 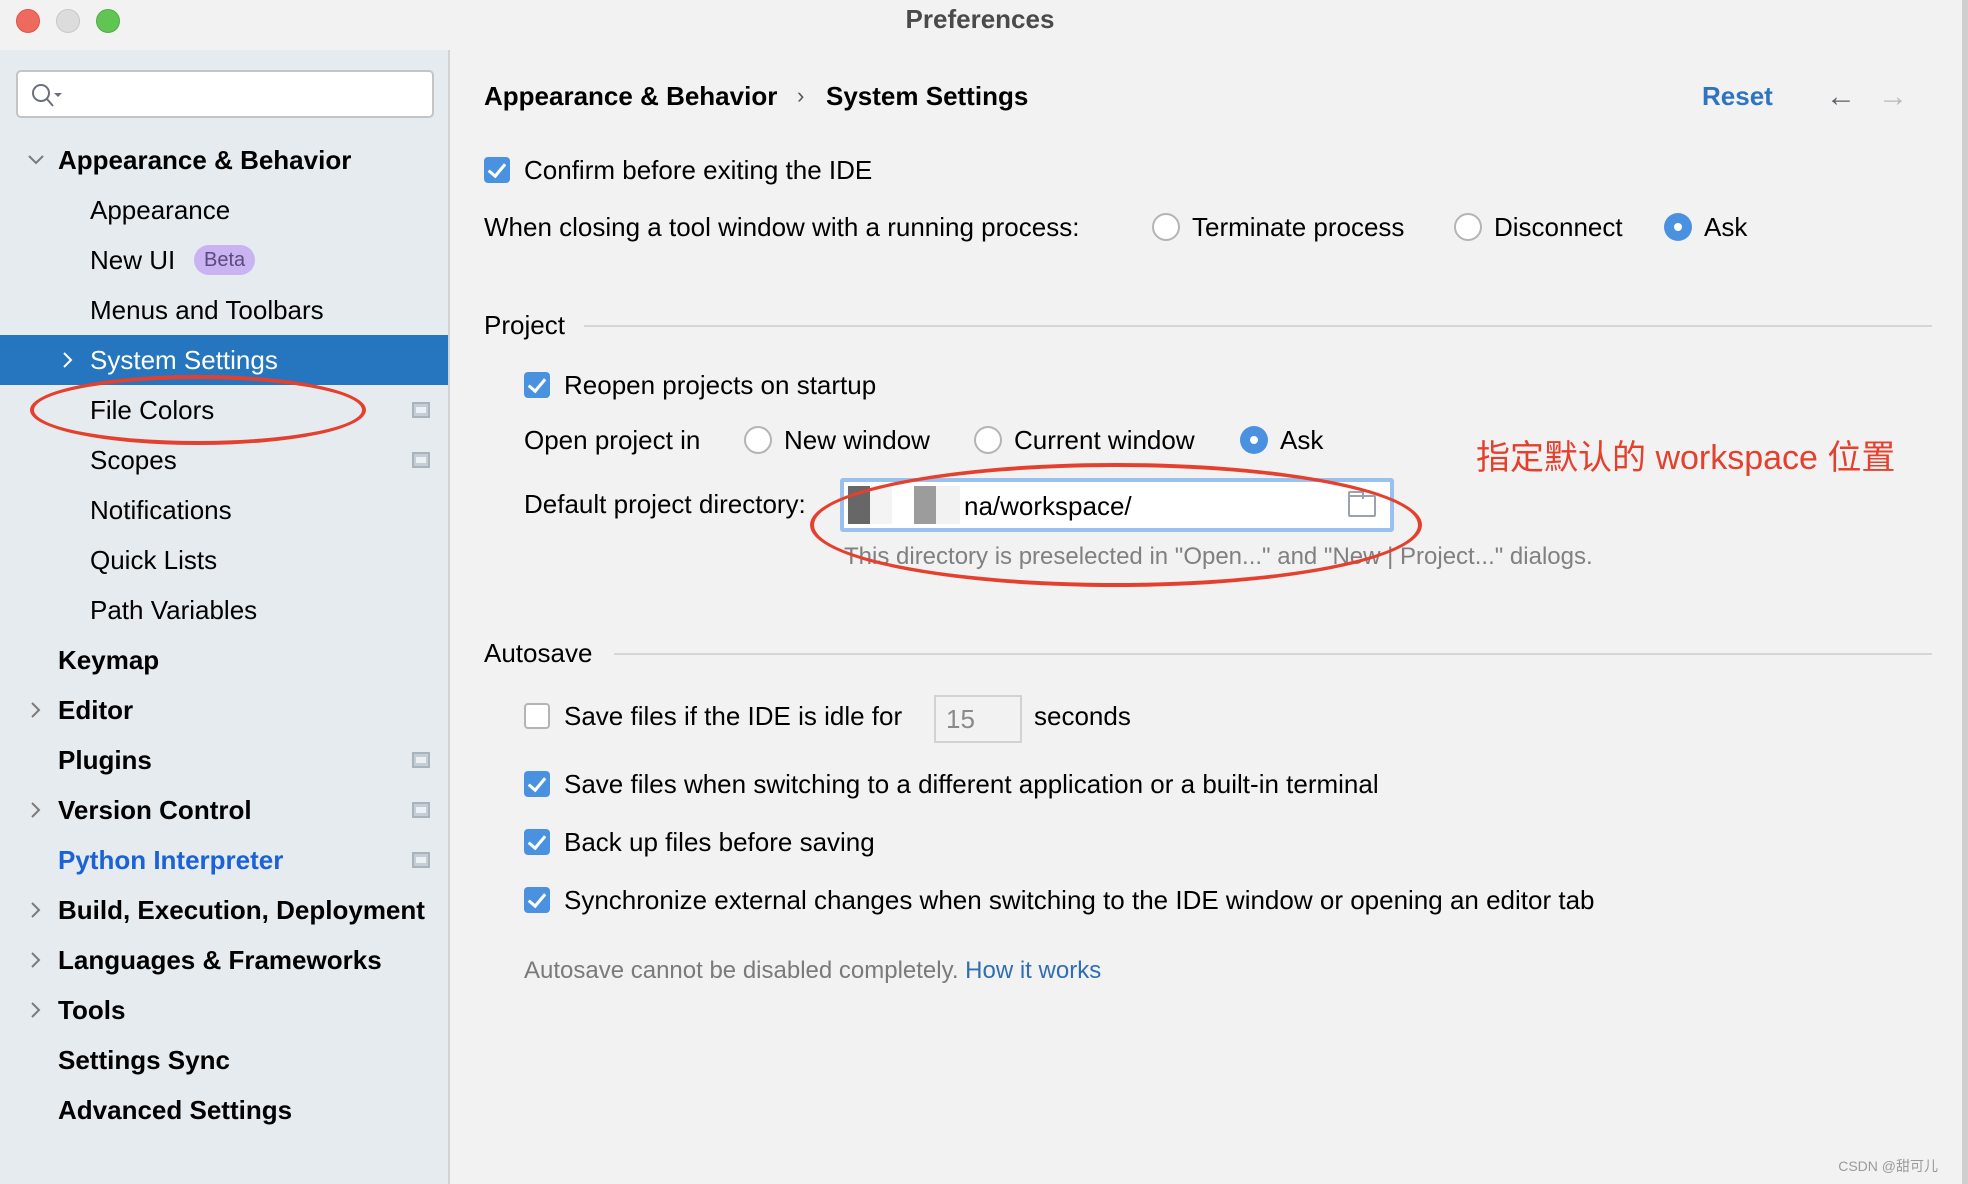 What do you see at coordinates (612, 440) in the screenshot?
I see `open-project-in-label: Open project in` at bounding box center [612, 440].